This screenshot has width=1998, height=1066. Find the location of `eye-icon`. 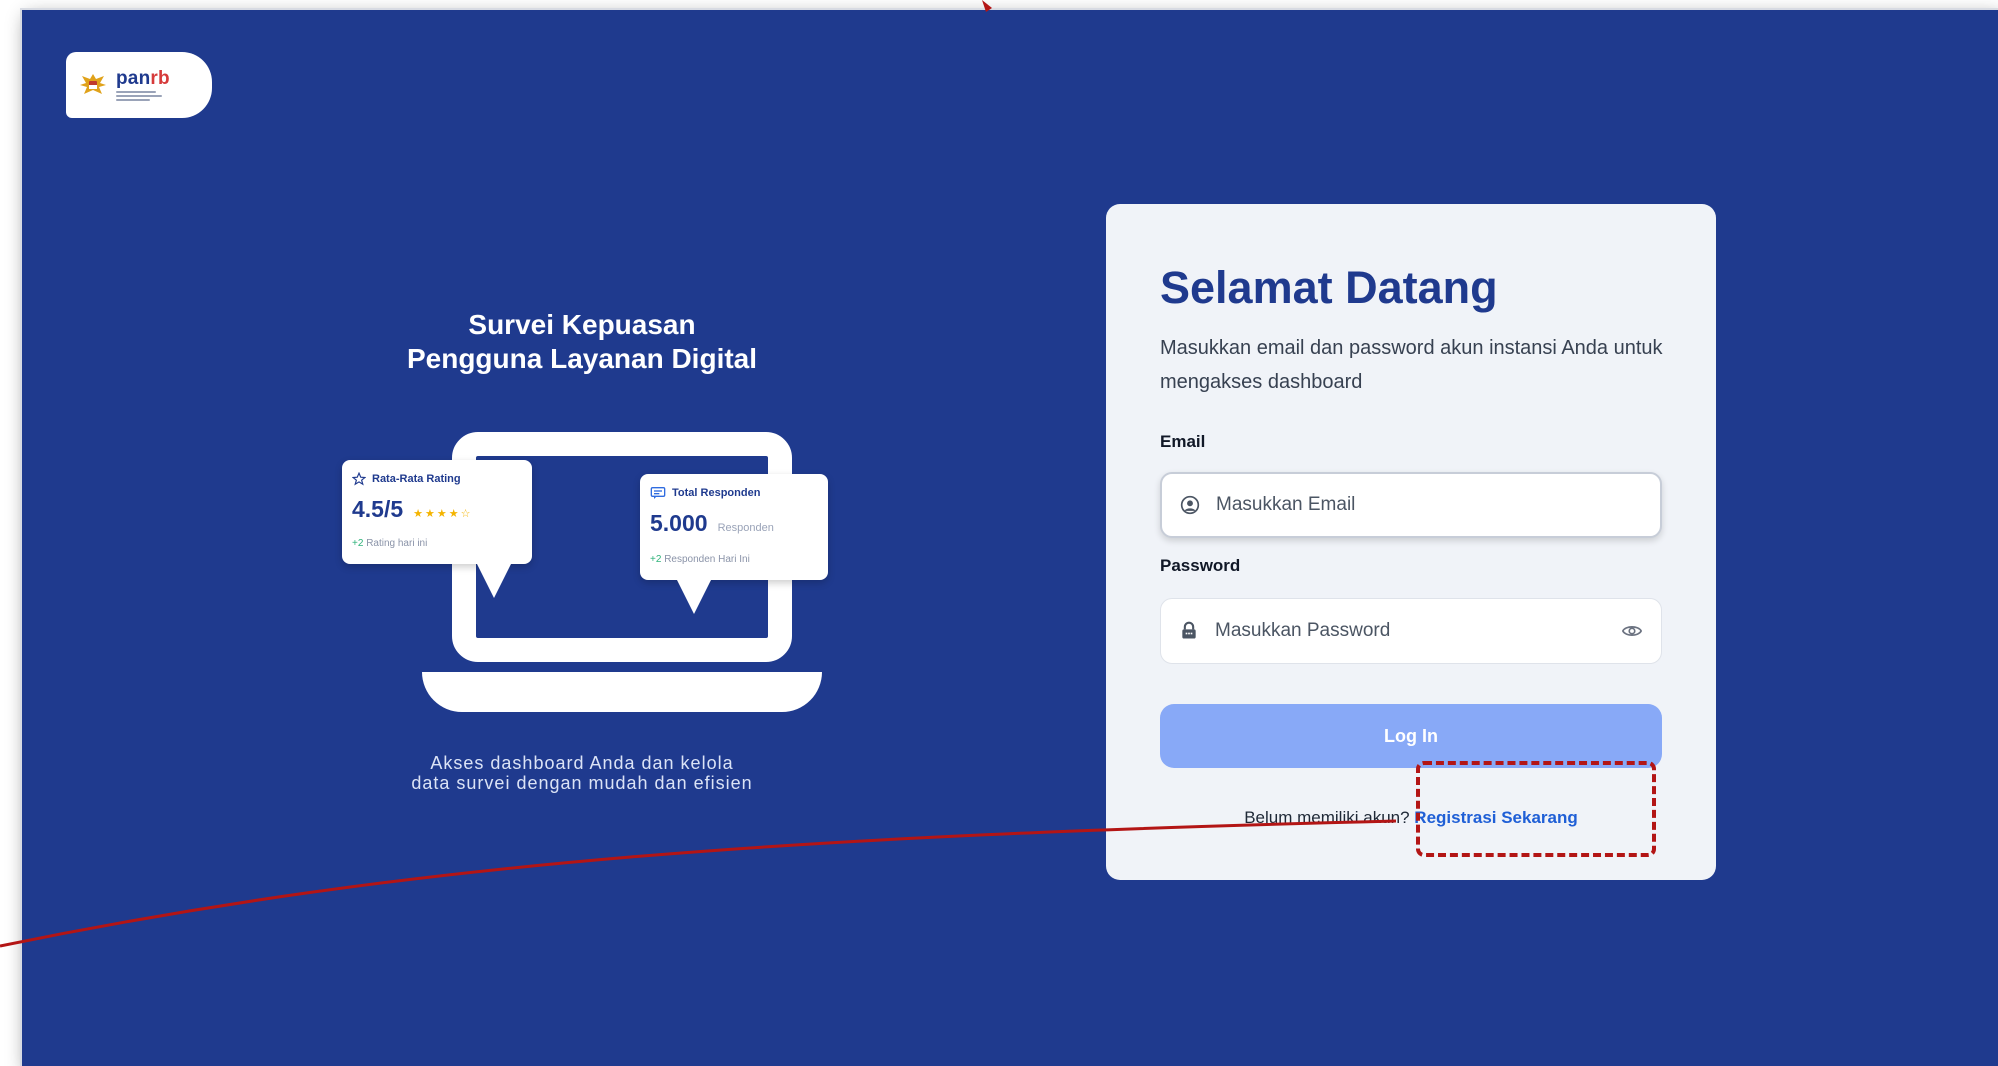

eye-icon is located at coordinates (1632, 631).